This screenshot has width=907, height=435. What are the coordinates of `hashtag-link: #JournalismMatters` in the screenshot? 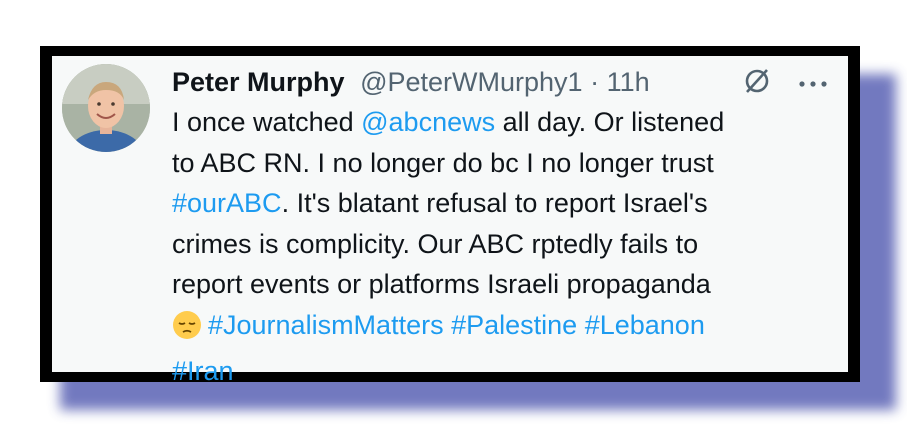 It's located at (326, 325).